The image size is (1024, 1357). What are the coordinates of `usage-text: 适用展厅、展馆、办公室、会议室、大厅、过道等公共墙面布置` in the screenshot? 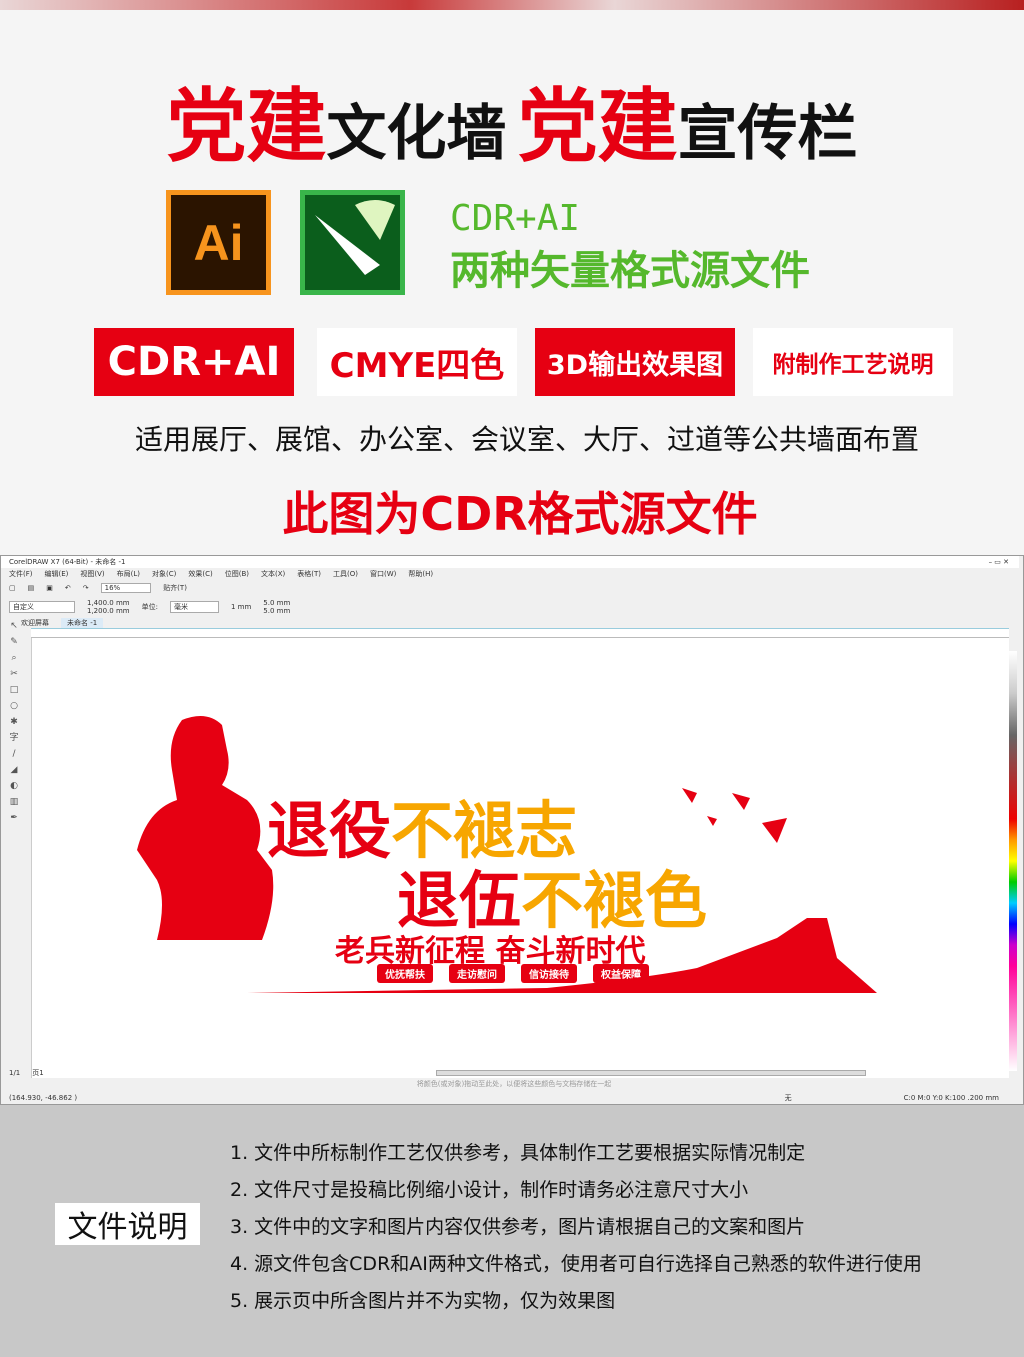 It's located at (526, 439).